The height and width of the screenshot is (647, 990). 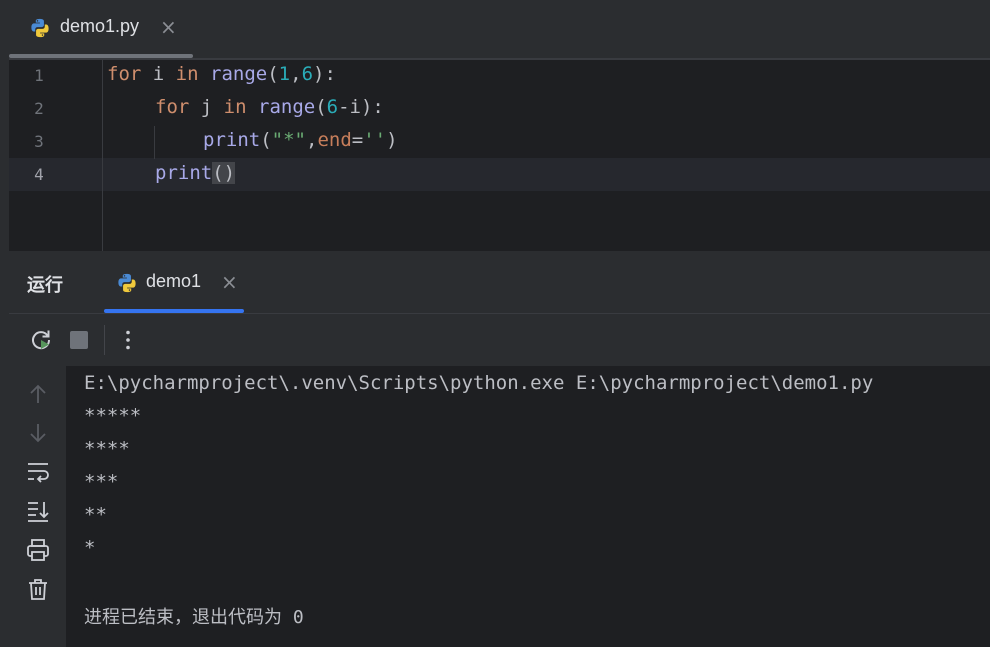 What do you see at coordinates (39, 174) in the screenshot?
I see `line-number: 4` at bounding box center [39, 174].